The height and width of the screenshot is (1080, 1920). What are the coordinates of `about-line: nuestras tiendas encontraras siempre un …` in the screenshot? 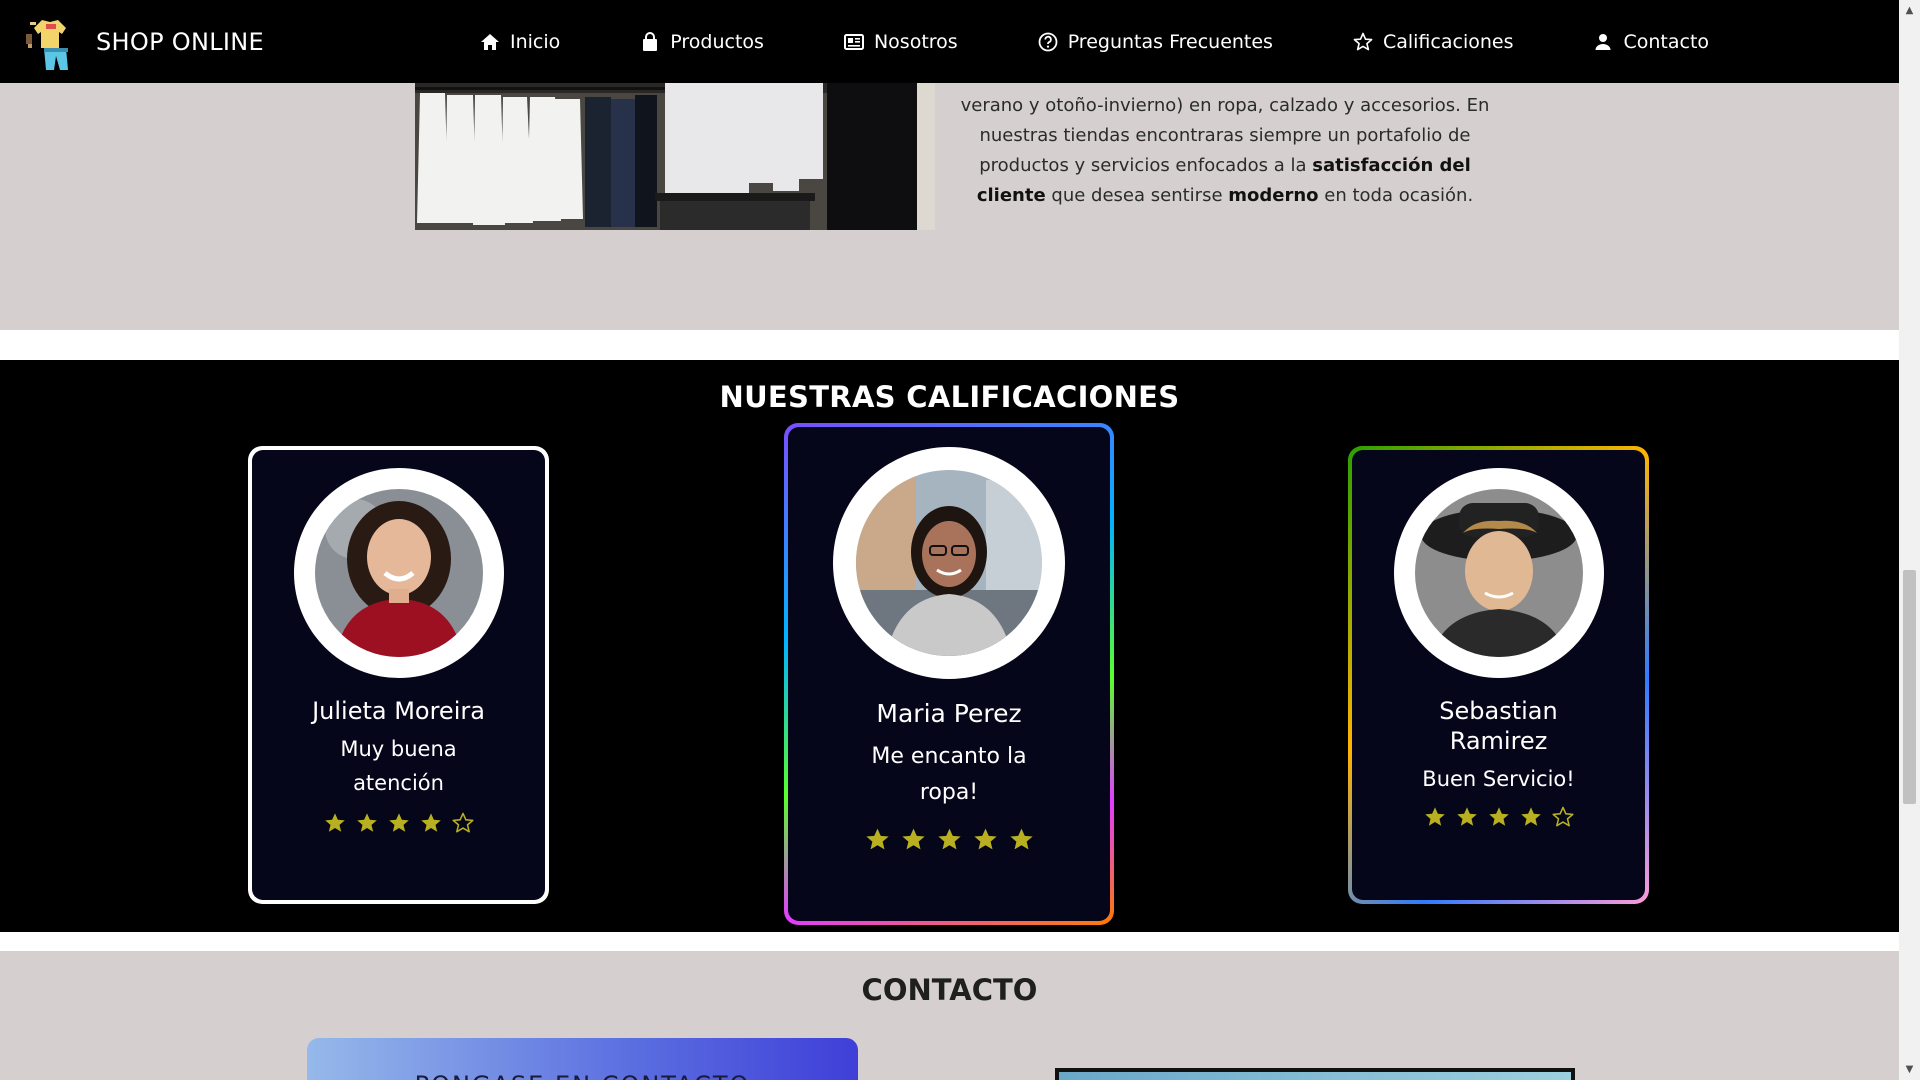 It's located at (1225, 135).